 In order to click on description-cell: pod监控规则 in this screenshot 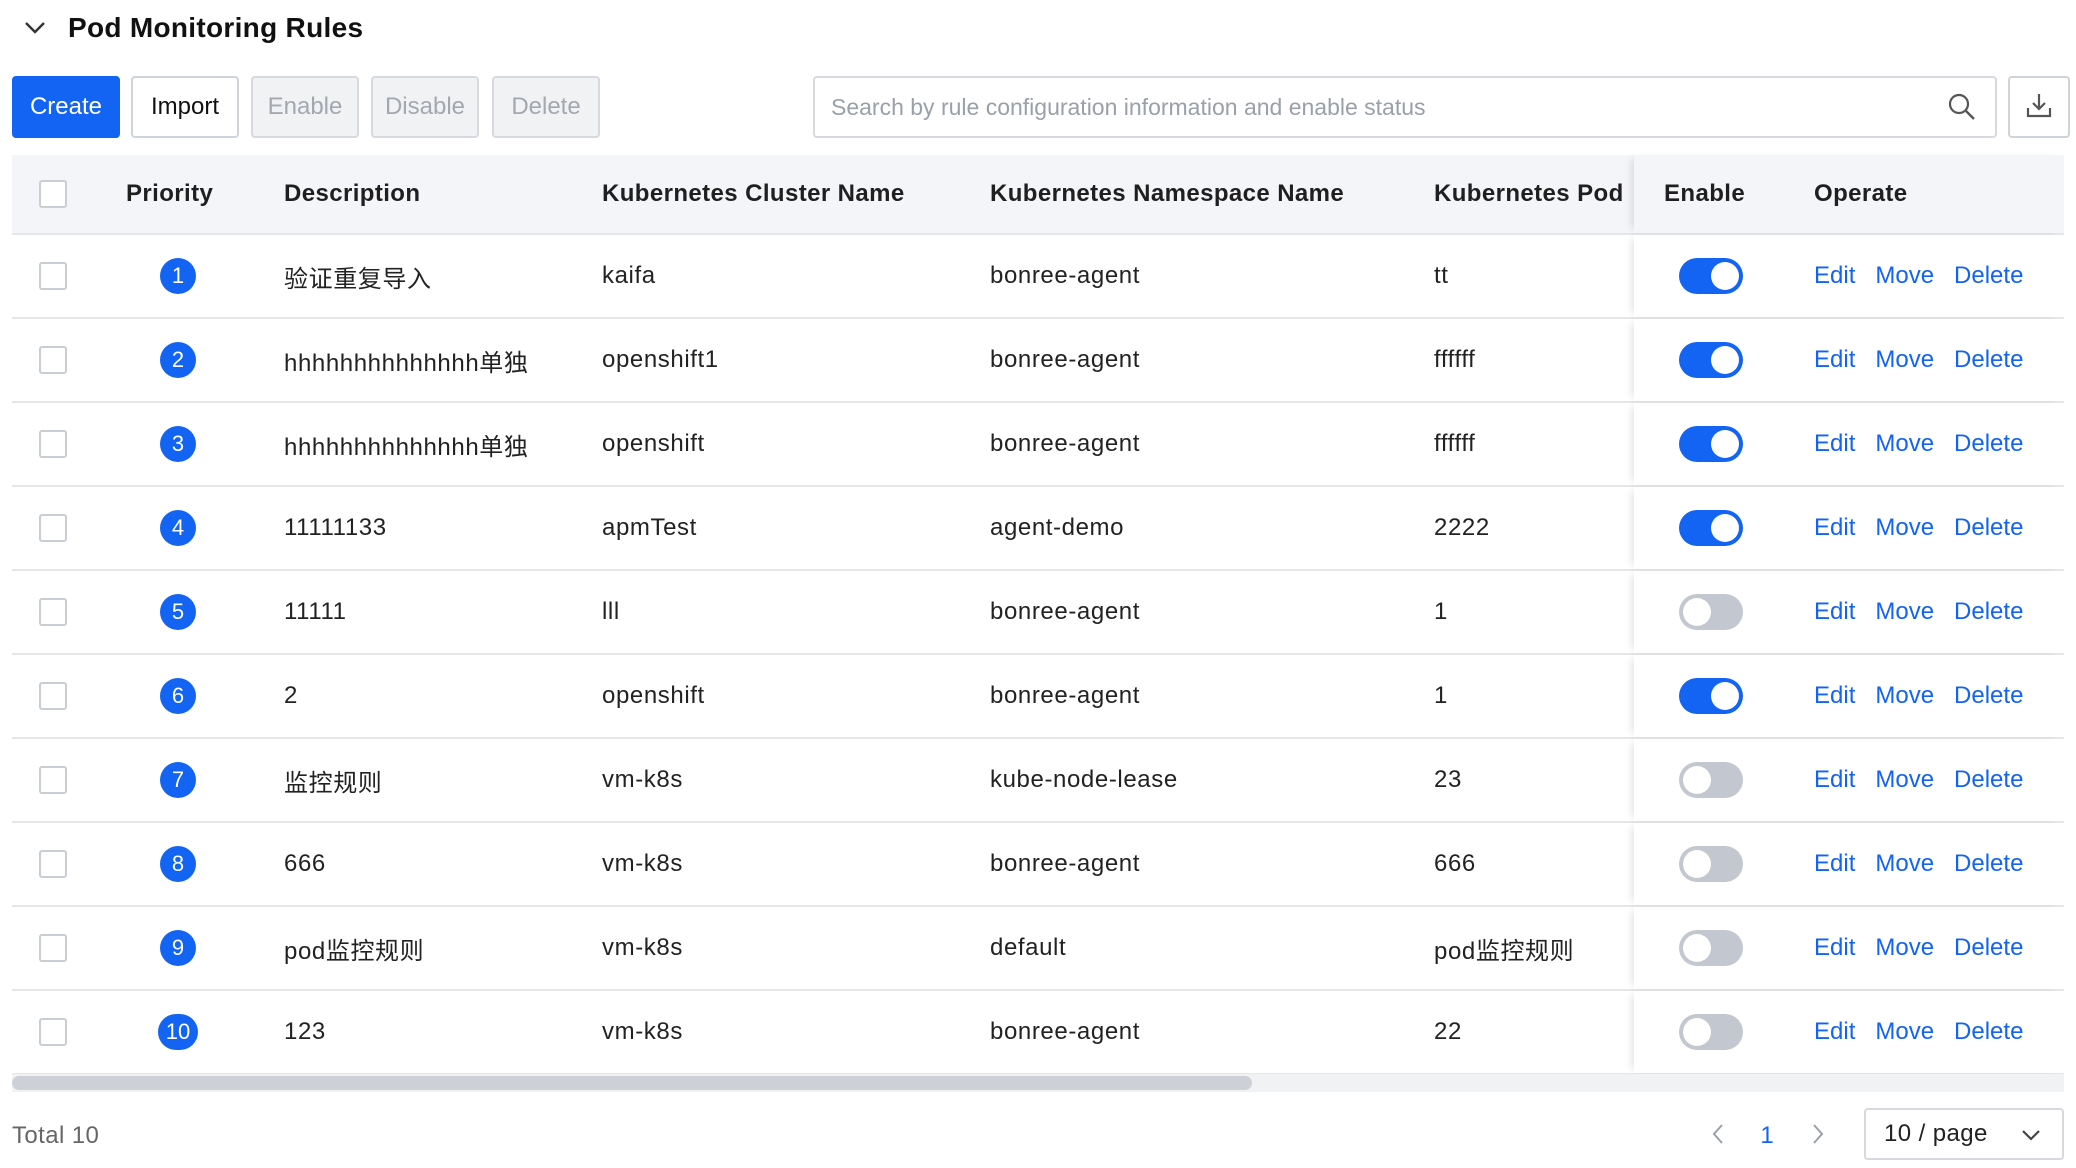, I will do `click(354, 951)`.